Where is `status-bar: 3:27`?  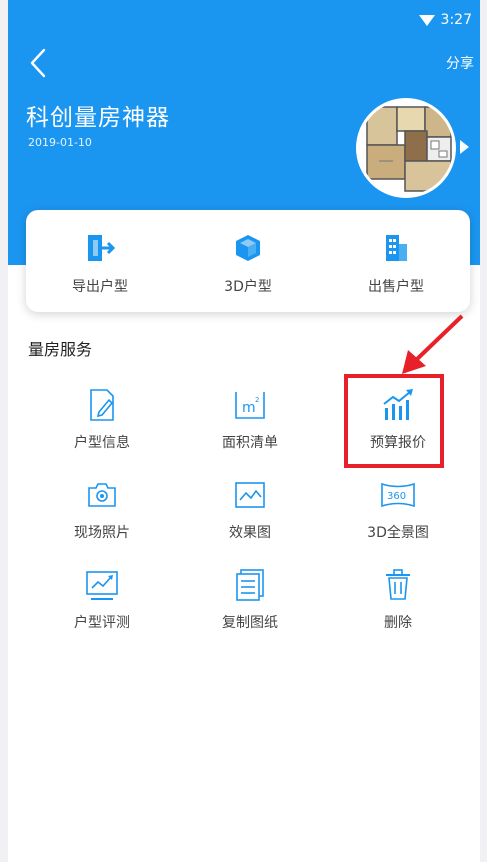
status-bar: 3:27 is located at coordinates (445, 20).